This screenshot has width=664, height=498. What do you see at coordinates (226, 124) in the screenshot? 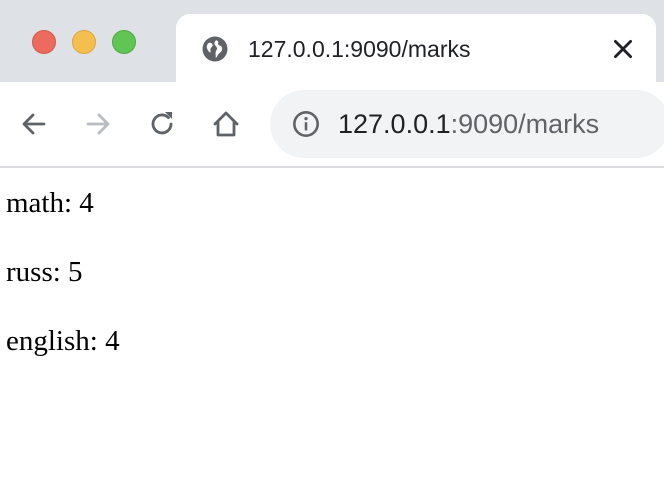
I see `home-icon` at bounding box center [226, 124].